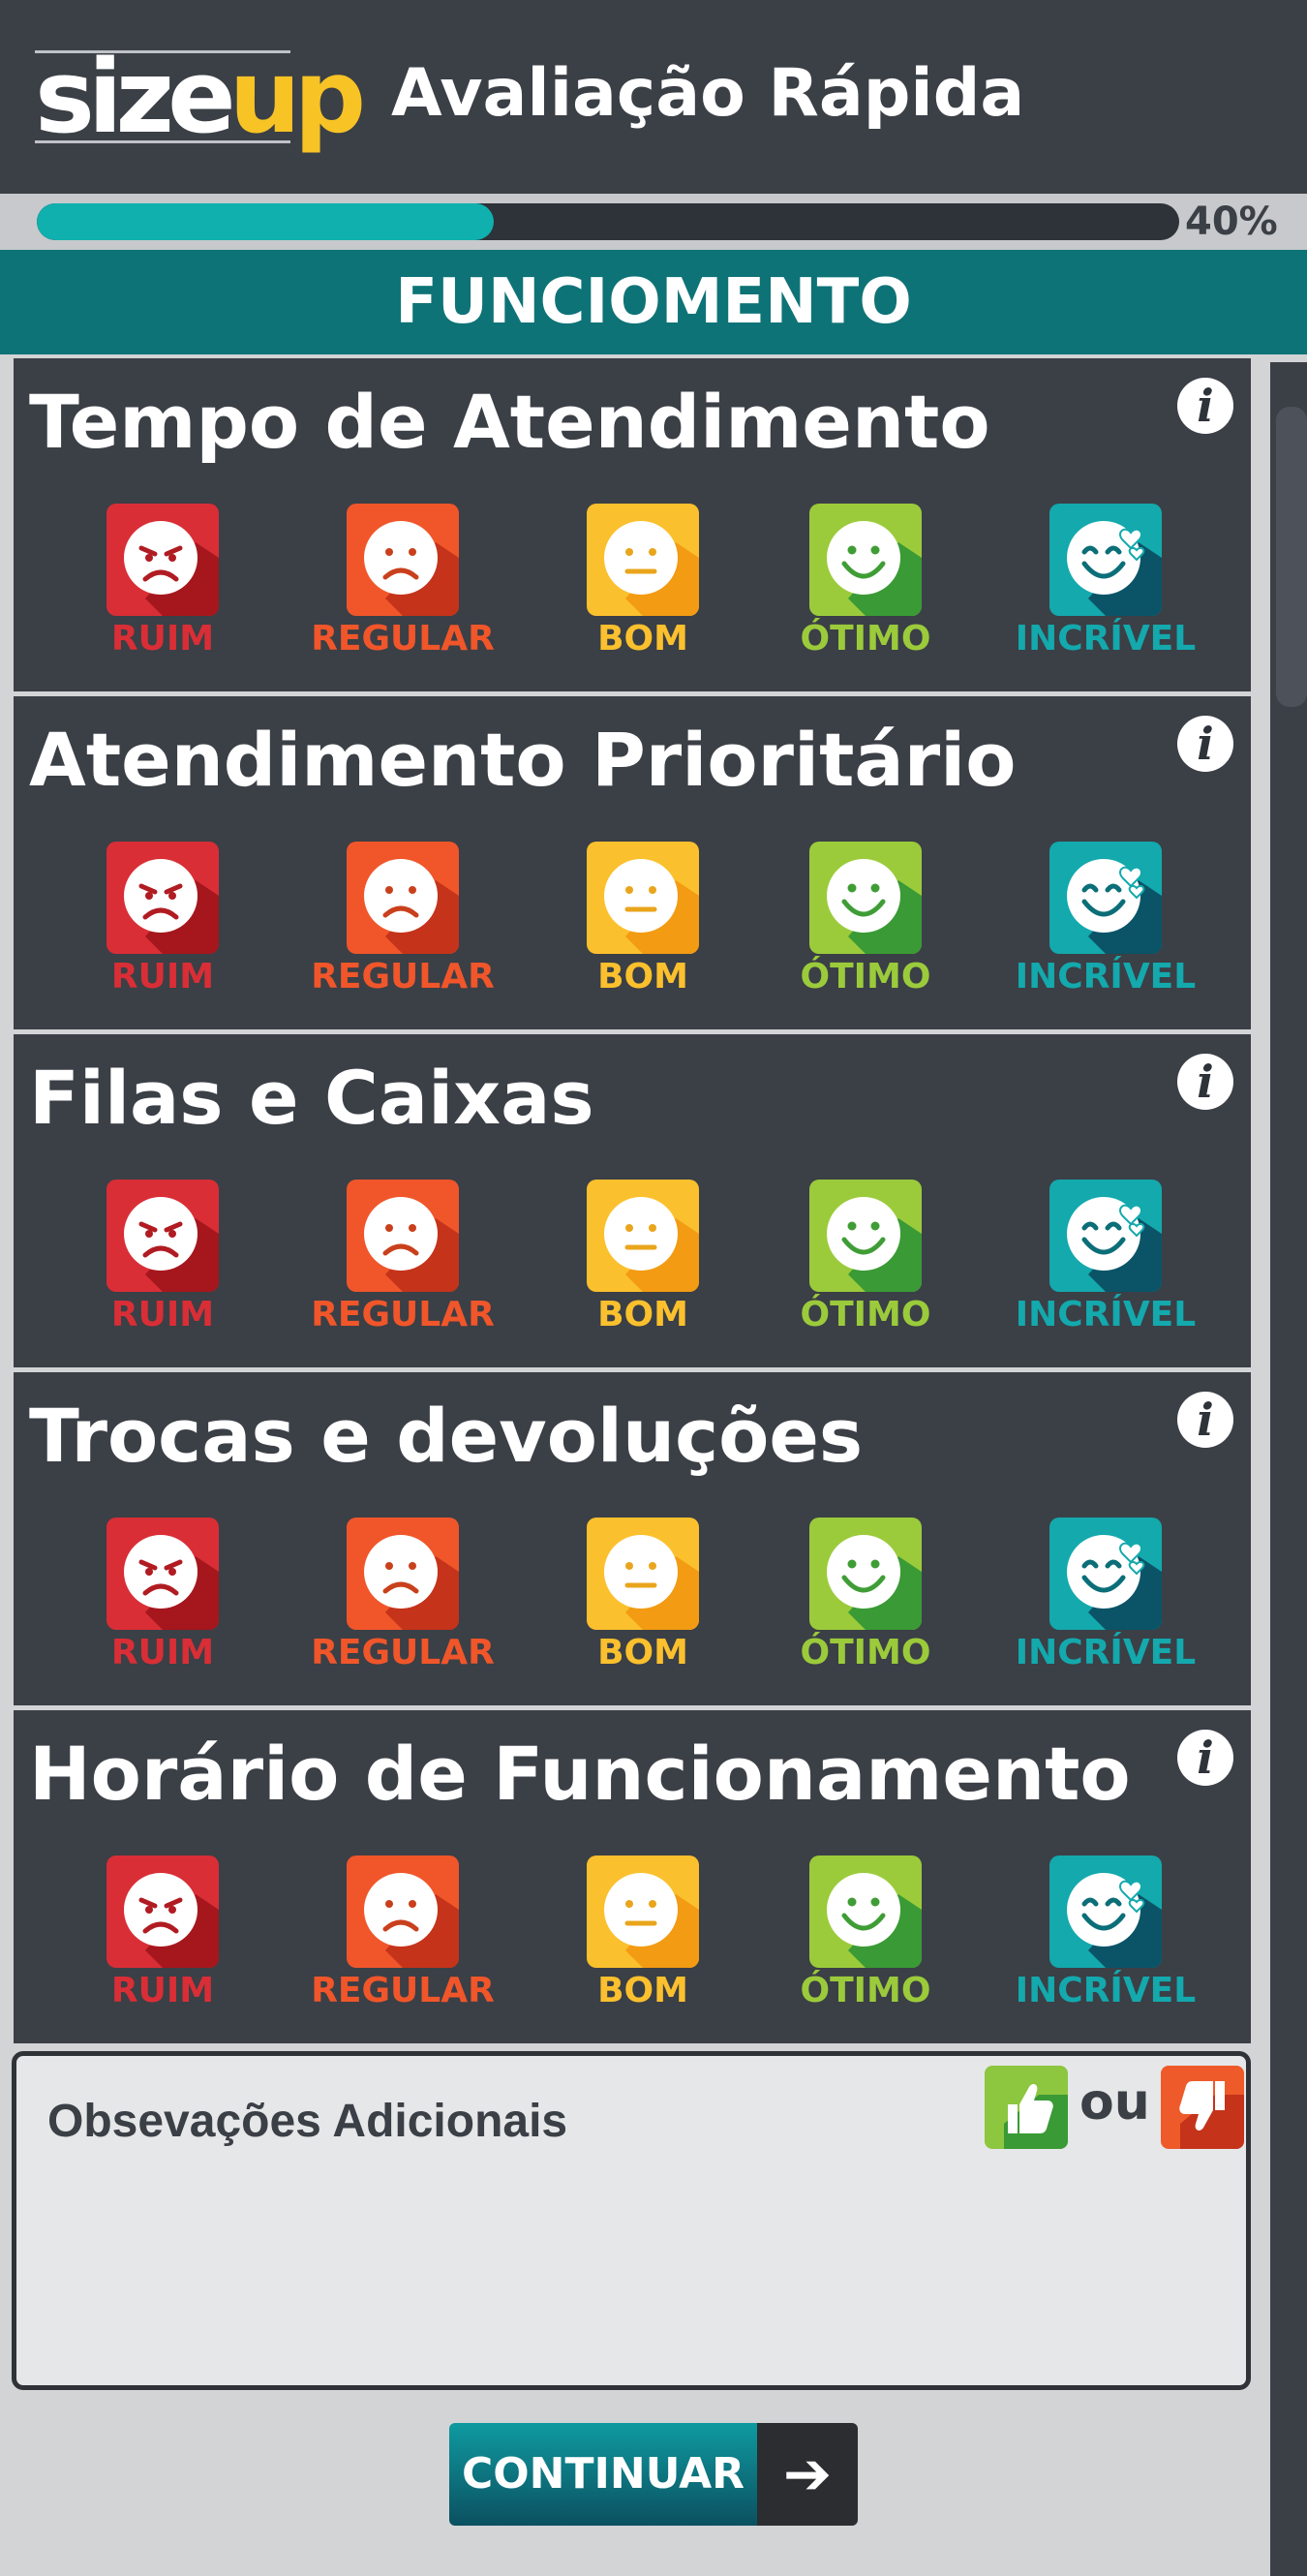  What do you see at coordinates (1232, 221) in the screenshot?
I see `progress-percent: 40%` at bounding box center [1232, 221].